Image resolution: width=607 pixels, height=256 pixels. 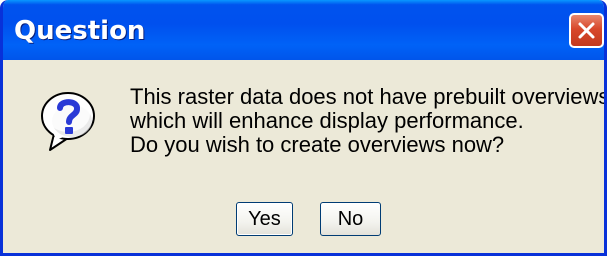 I want to click on message-line: Do you wish to create overviews now?, so click(x=317, y=144).